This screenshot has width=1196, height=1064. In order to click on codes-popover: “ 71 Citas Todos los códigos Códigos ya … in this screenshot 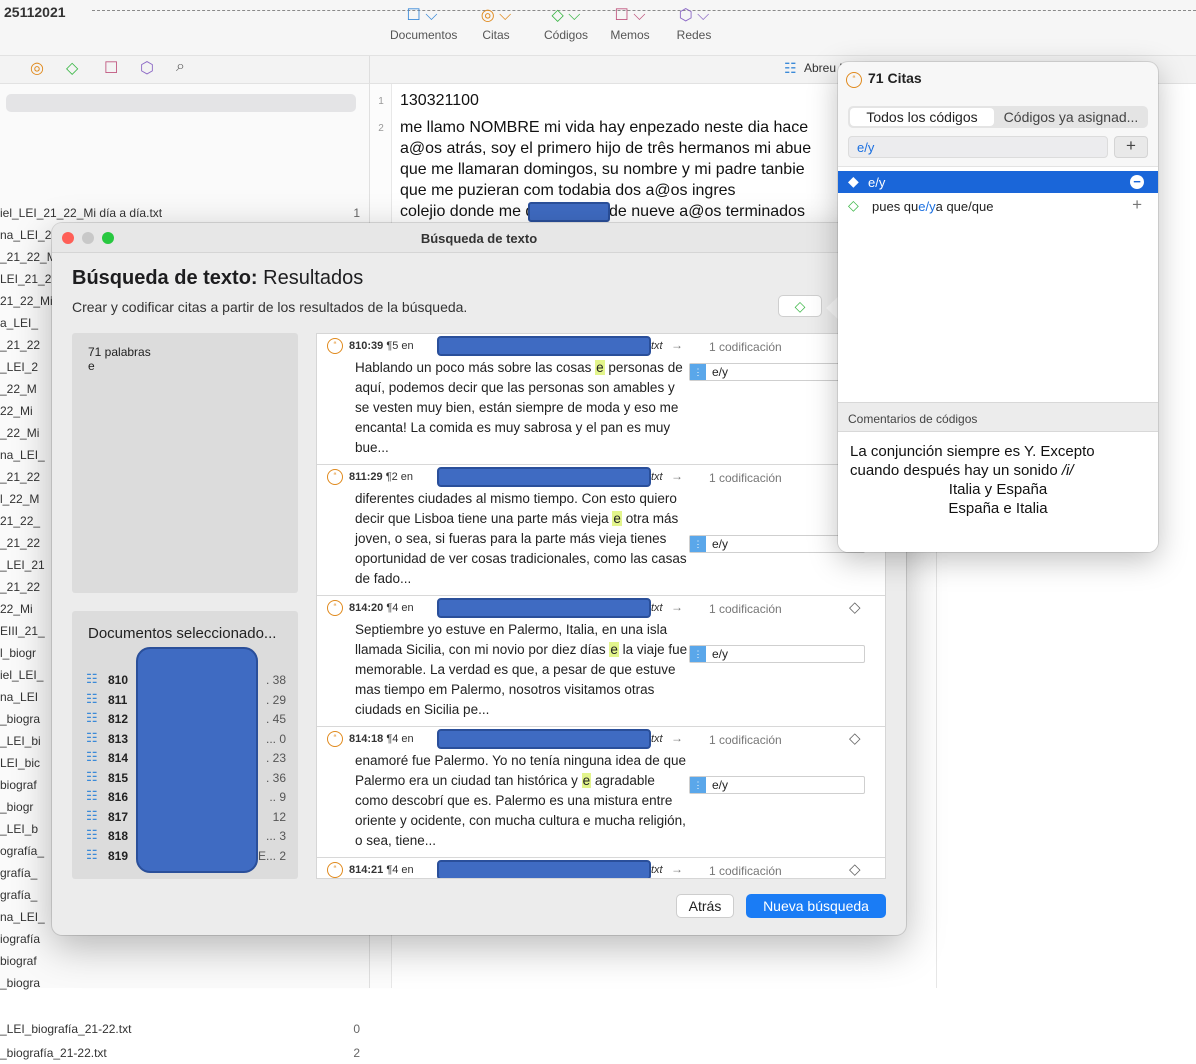, I will do `click(998, 307)`.